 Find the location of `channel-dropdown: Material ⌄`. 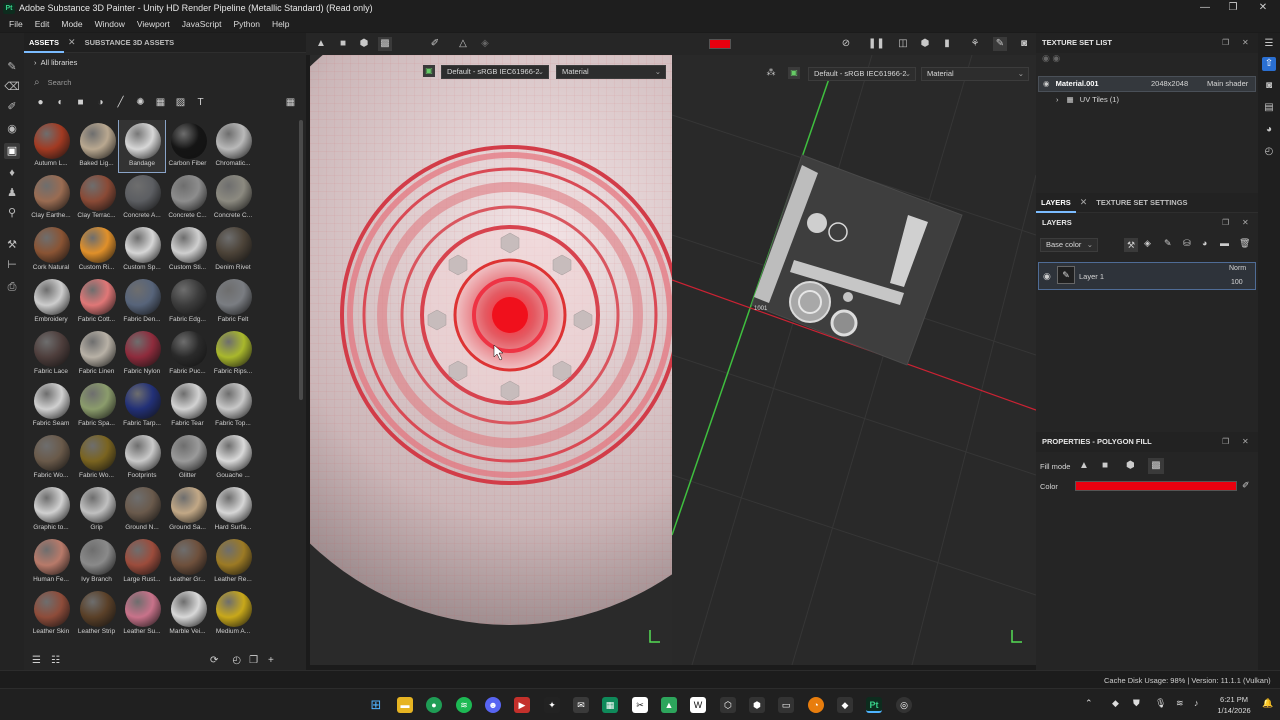

channel-dropdown: Material ⌄ is located at coordinates (975, 74).